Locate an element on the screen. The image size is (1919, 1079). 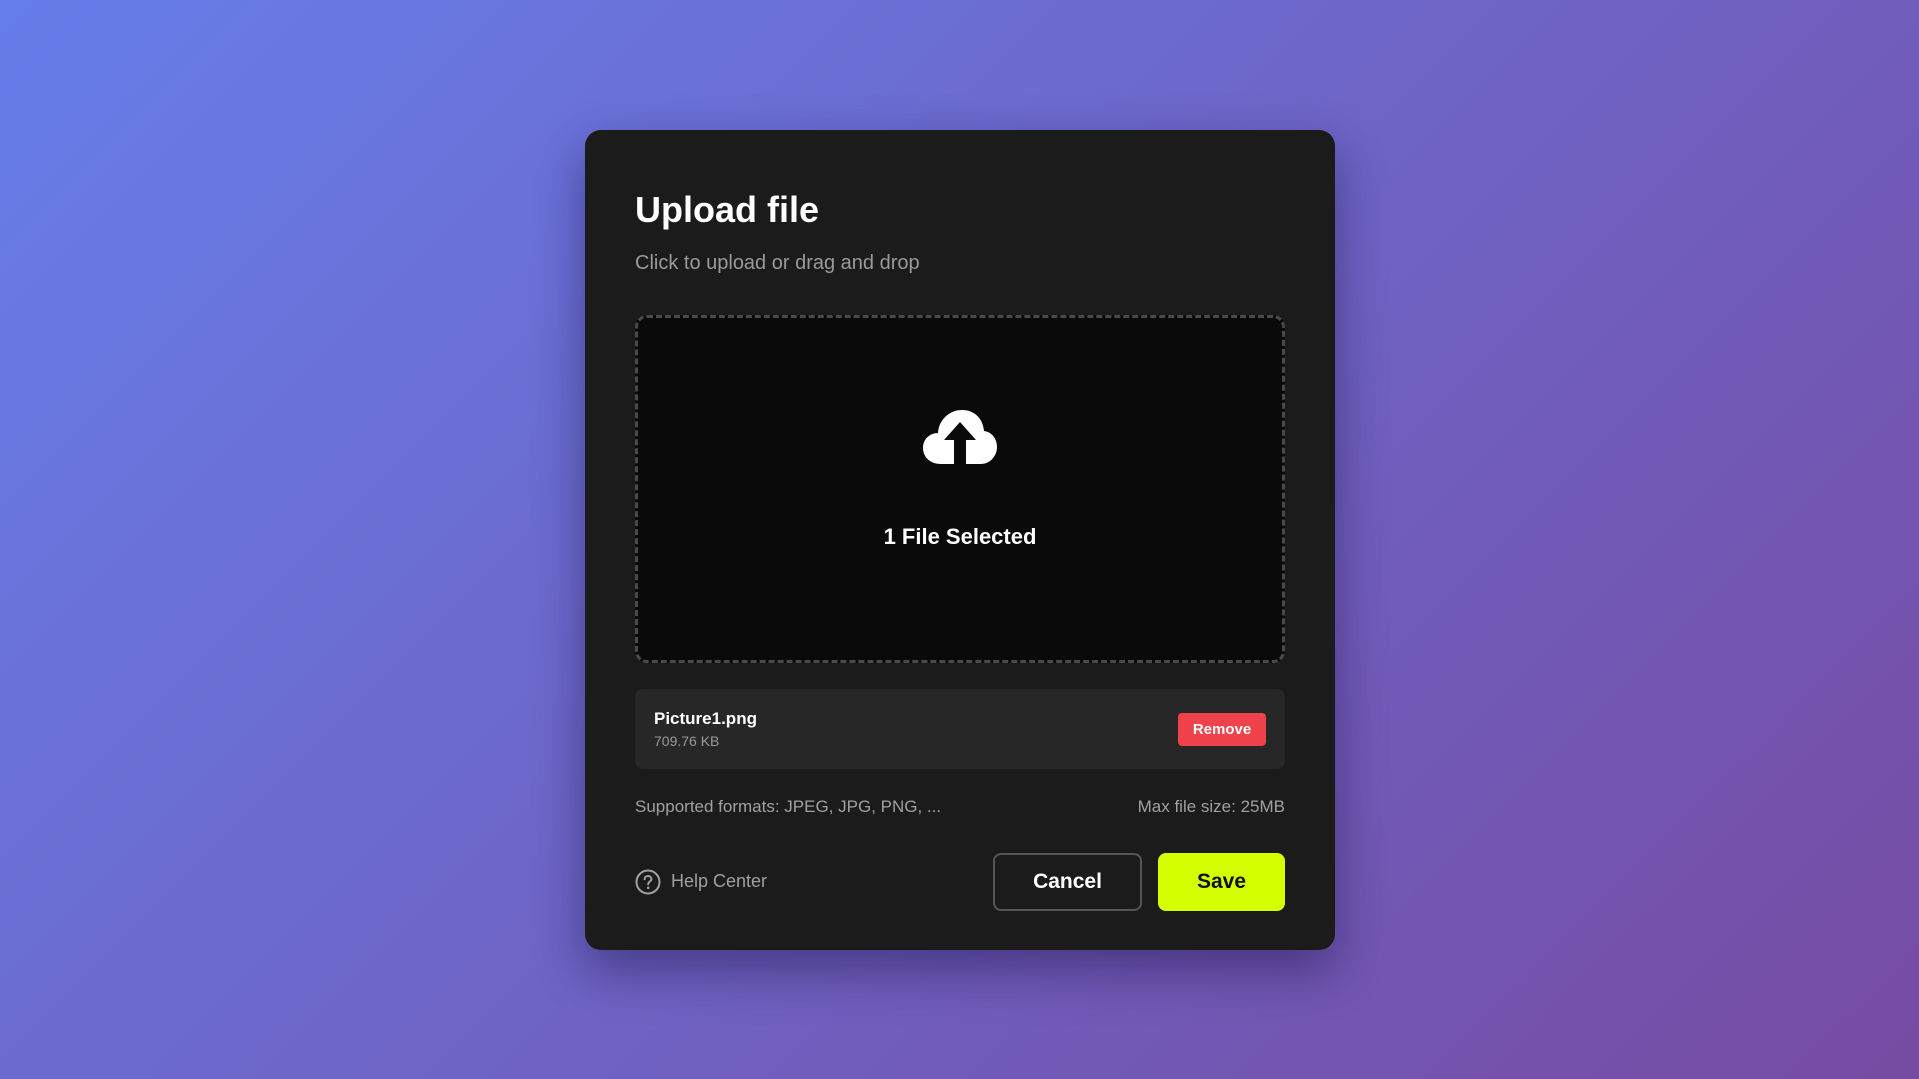
dialog-title: Upload file is located at coordinates (727, 209).